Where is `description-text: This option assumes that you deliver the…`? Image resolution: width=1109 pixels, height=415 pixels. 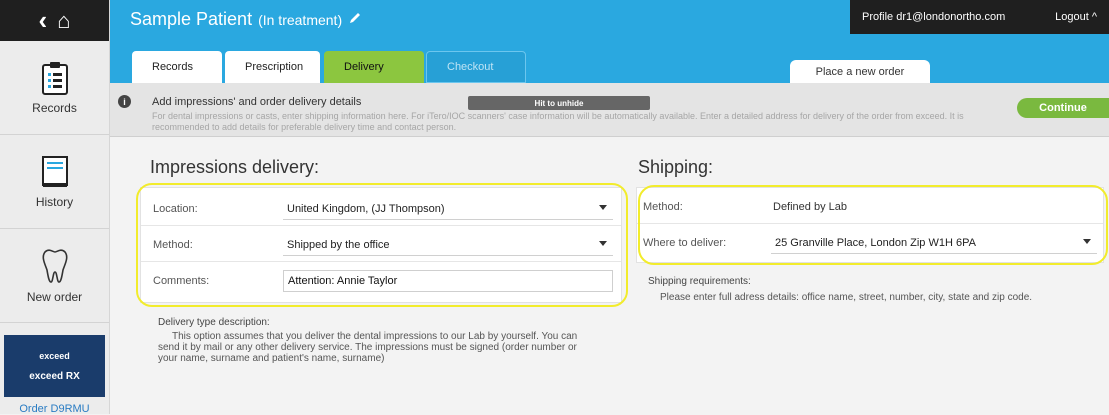 description-text: This option assumes that you deliver the… is located at coordinates (368, 347).